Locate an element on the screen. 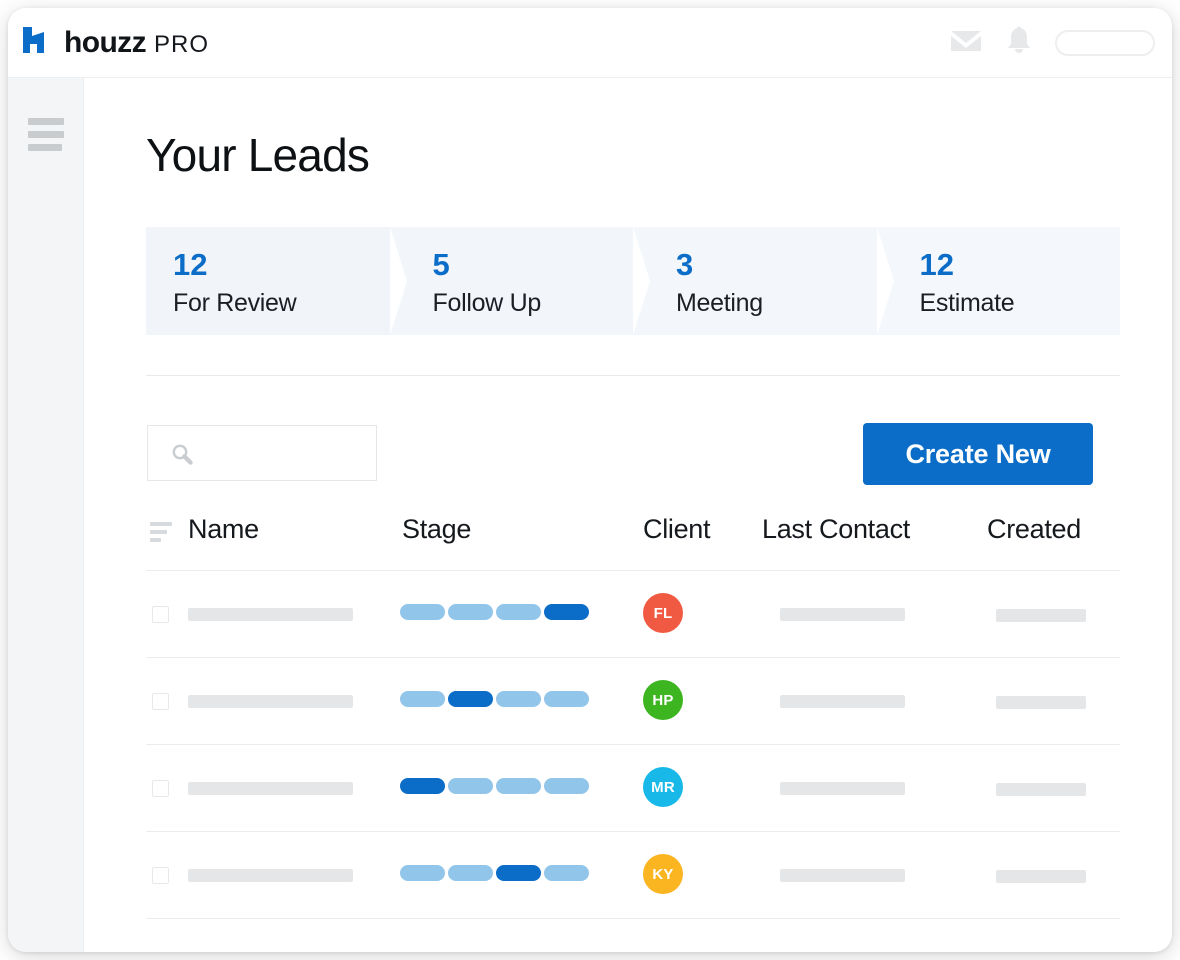 This screenshot has width=1180, height=960. pipeline-stage-follow-up: 5 Follow Up is located at coordinates (519, 281).